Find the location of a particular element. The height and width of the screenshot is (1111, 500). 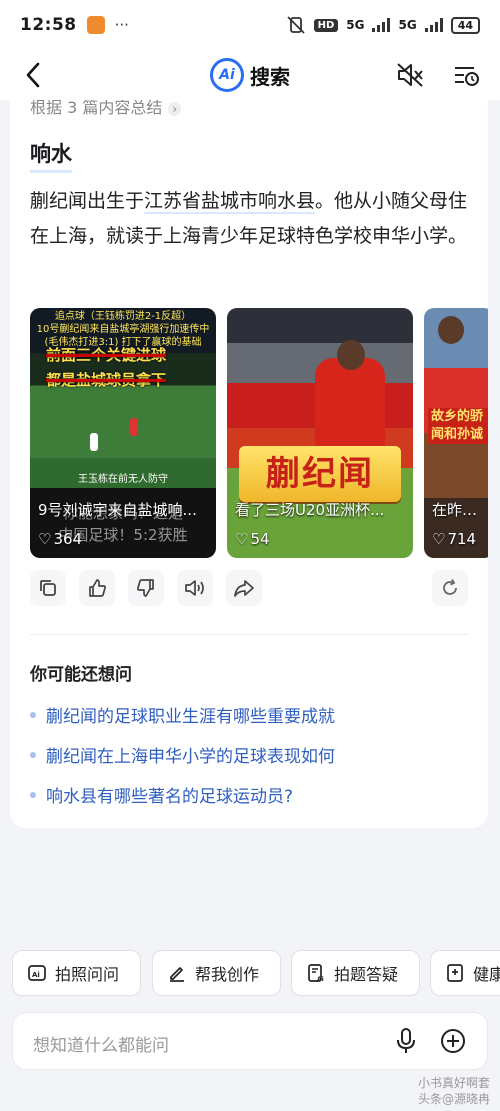

answer-link-location: 江苏省盐城市响水县 is located at coordinates (230, 202).